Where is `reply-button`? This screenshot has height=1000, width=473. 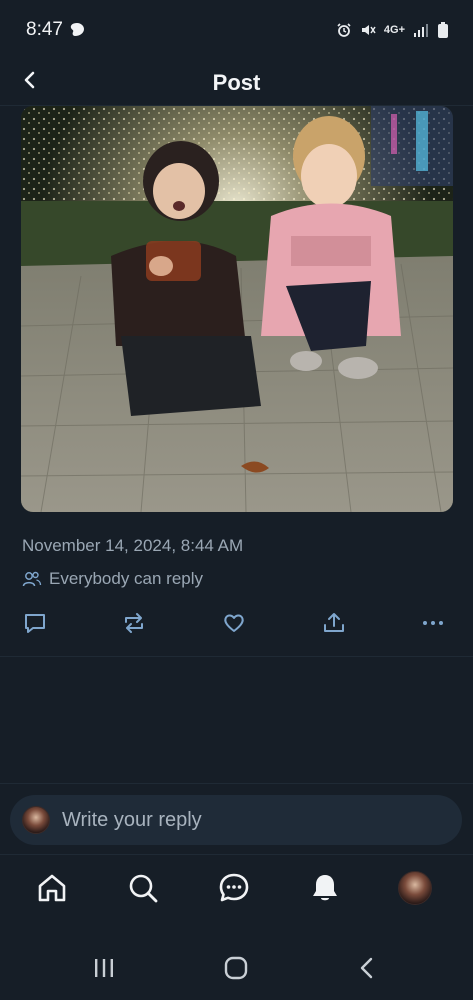
reply-button is located at coordinates (35, 623).